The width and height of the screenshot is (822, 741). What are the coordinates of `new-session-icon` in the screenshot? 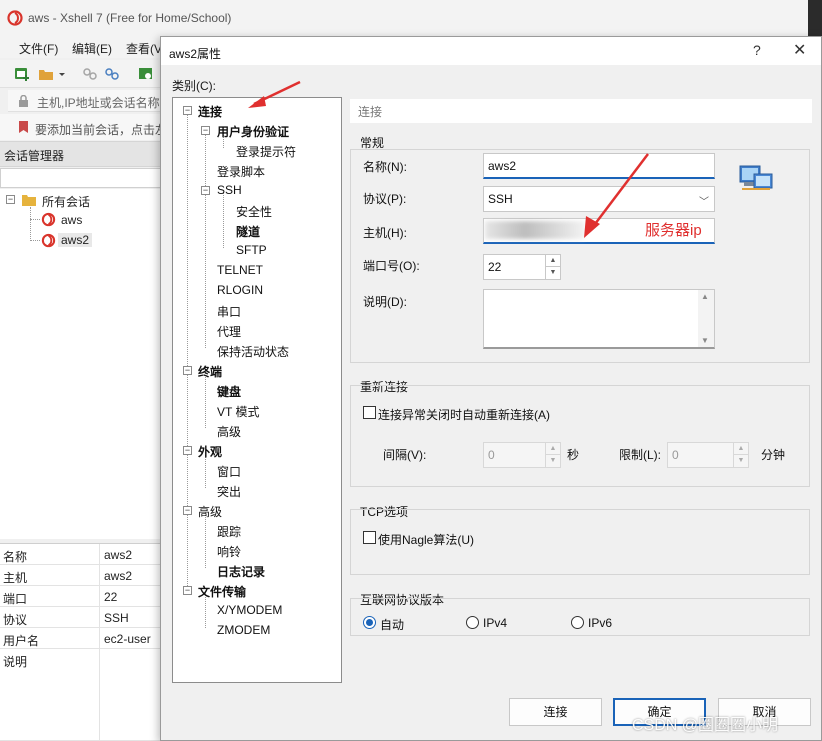 It's located at (22, 74).